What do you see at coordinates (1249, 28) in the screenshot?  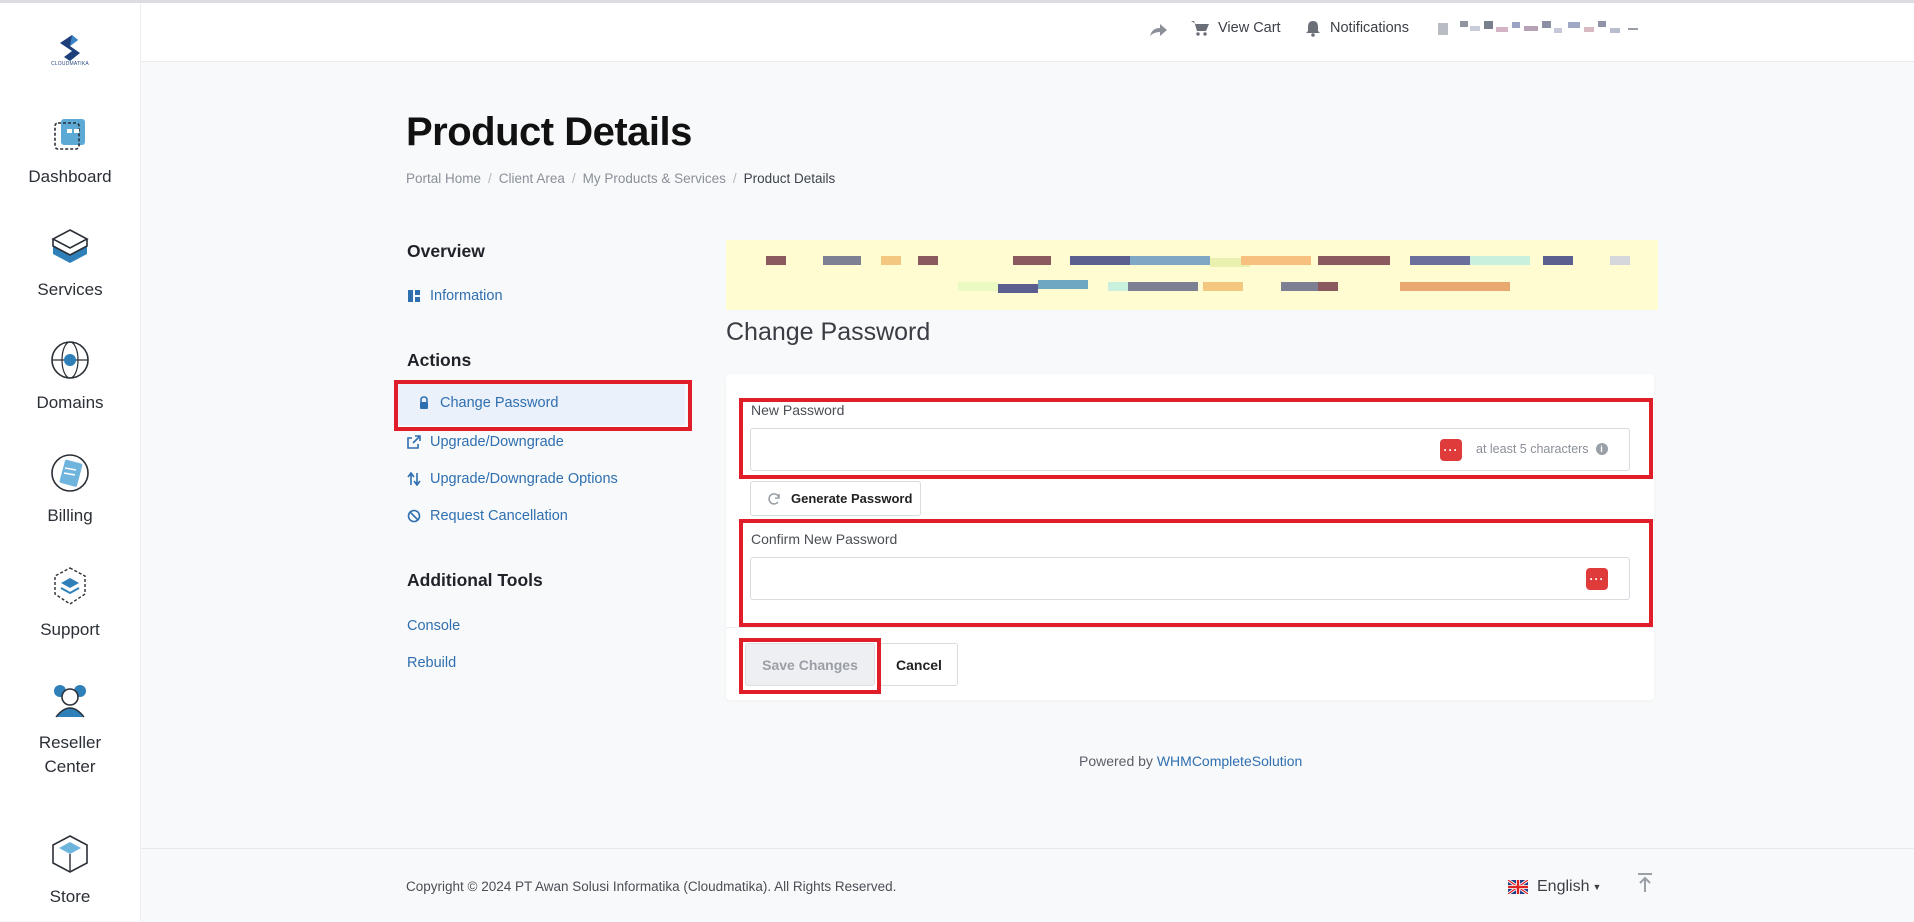 I see `view-cart-label: View Cart` at bounding box center [1249, 28].